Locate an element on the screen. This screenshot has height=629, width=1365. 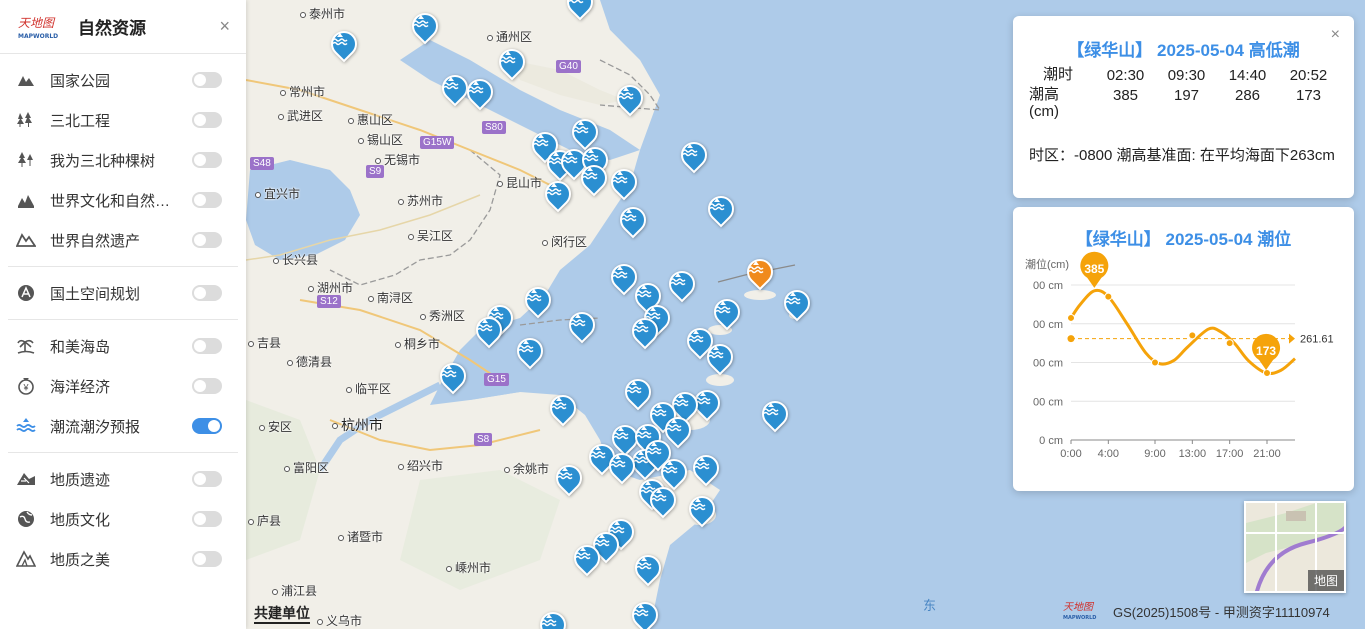
layer-item: 和美海岛 is located at coordinates (123, 346).